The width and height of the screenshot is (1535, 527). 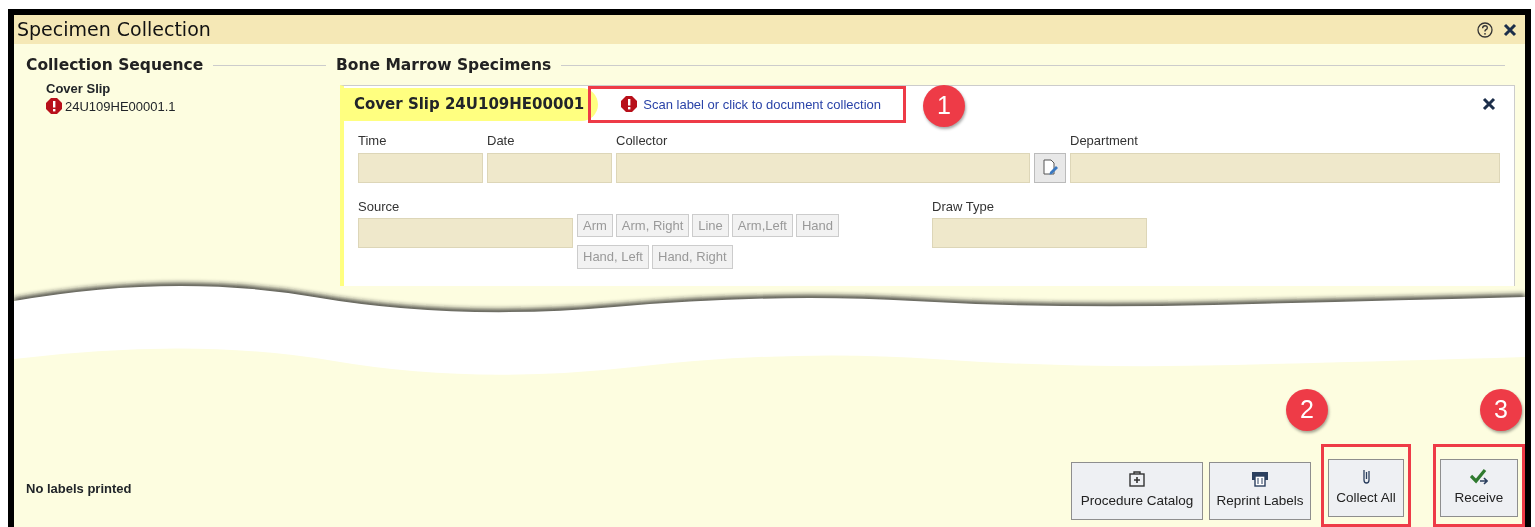 What do you see at coordinates (1366, 488) in the screenshot?
I see `action-button: Collect All` at bounding box center [1366, 488].